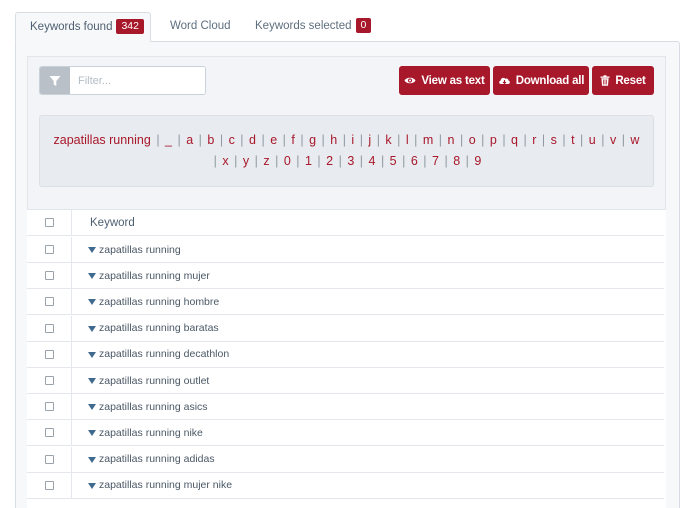 This screenshot has height=508, width=700. Describe the element at coordinates (554, 140) in the screenshot. I see `alphabet-link: s` at that location.